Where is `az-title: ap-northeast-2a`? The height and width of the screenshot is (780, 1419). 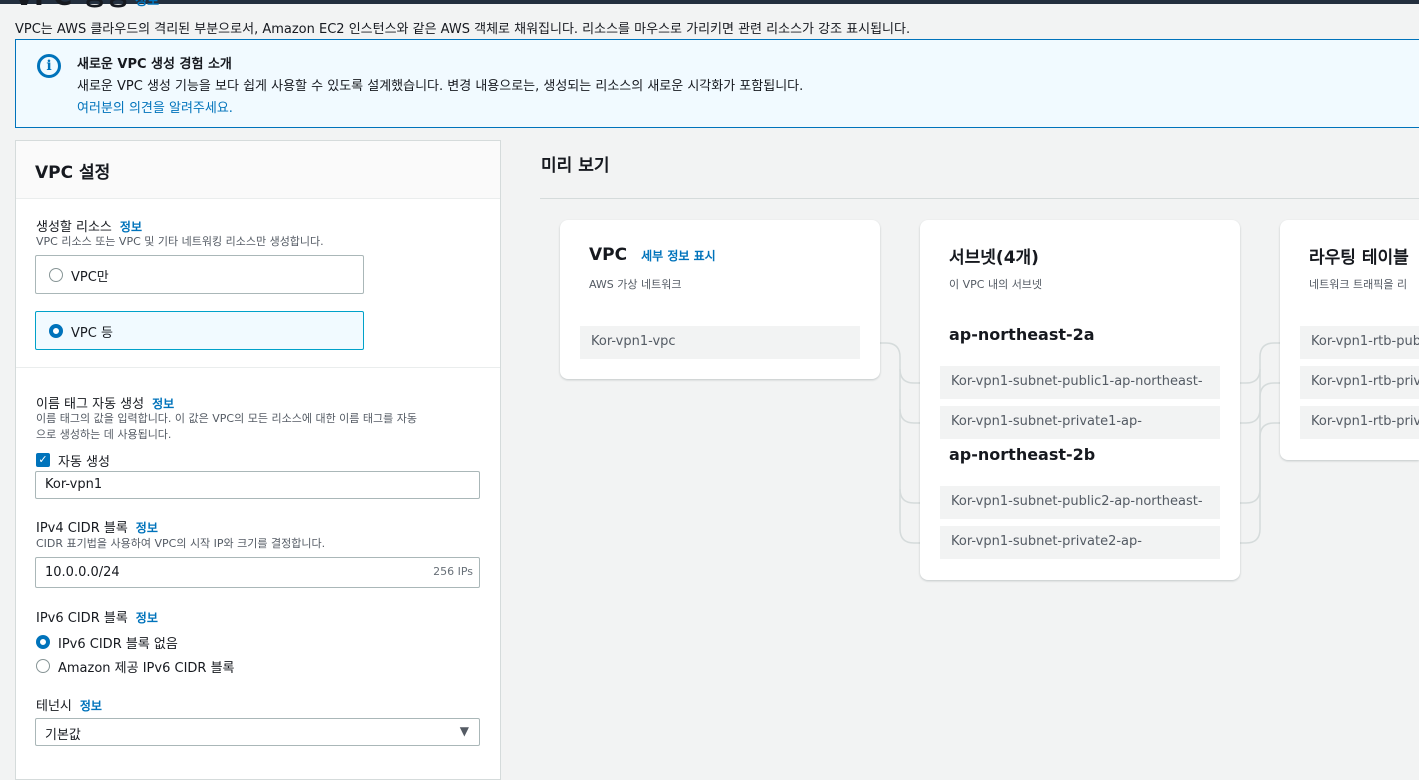
az-title: ap-northeast-2a is located at coordinates (1022, 334).